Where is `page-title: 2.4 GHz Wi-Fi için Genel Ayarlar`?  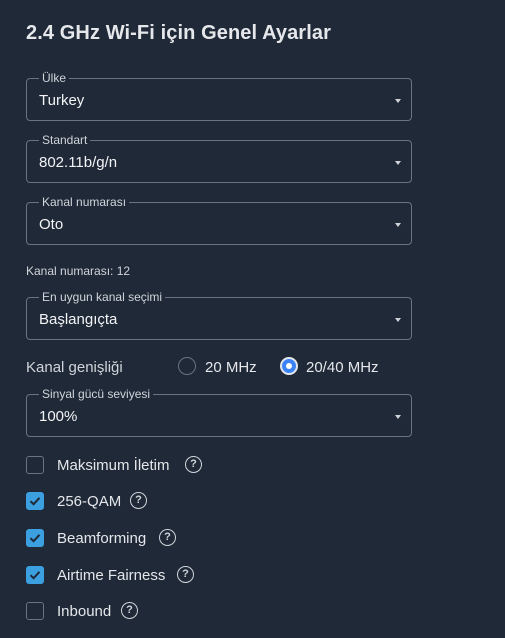
page-title: 2.4 GHz Wi-Fi için Genel Ayarlar is located at coordinates (178, 33).